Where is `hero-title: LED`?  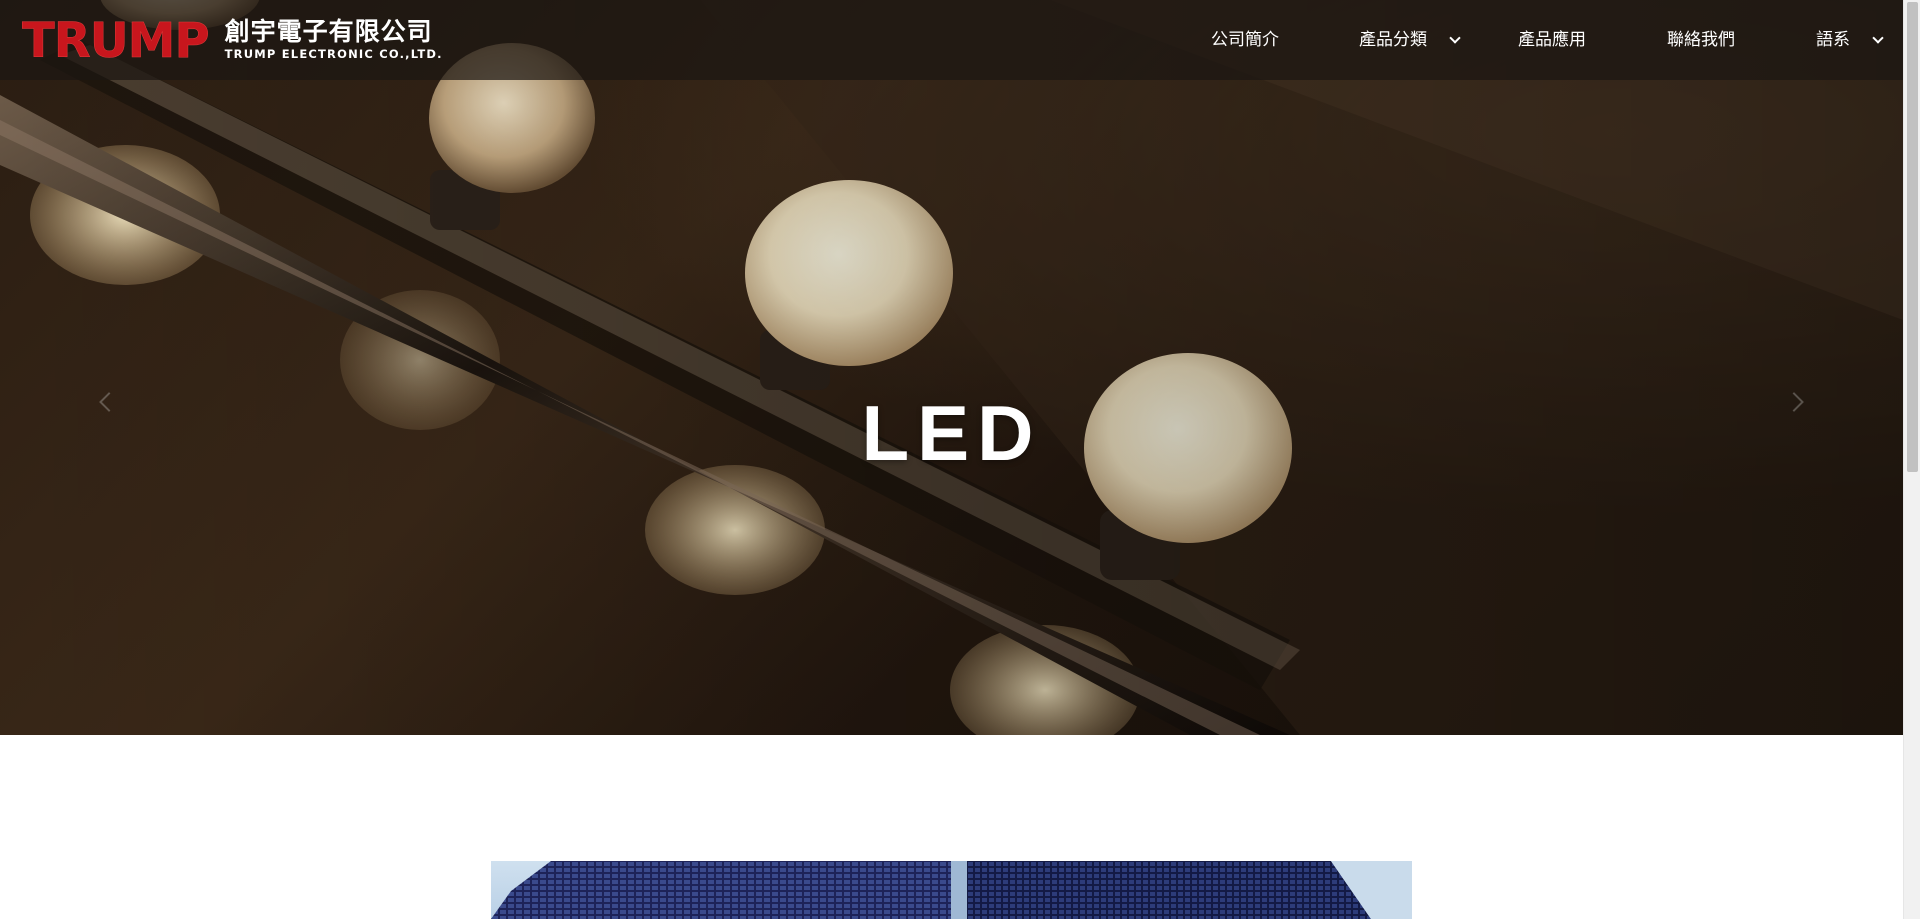 hero-title: LED is located at coordinates (951, 433).